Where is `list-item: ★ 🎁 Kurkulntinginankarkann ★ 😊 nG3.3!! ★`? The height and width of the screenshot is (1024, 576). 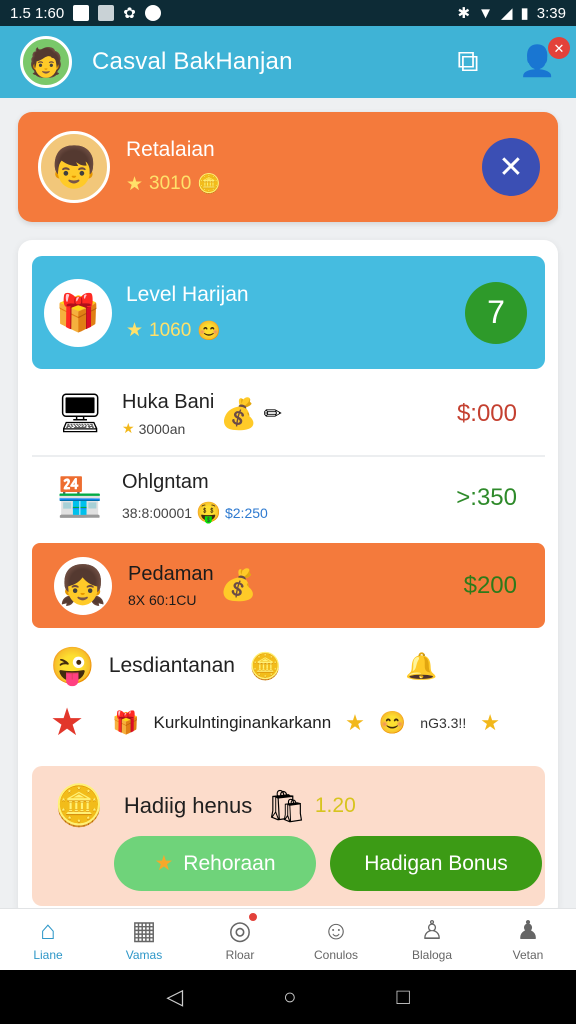
list-item: ★ 🎁 Kurkulntinginankarkann ★ 😊 nG3.3!! ★ is located at coordinates (275, 722).